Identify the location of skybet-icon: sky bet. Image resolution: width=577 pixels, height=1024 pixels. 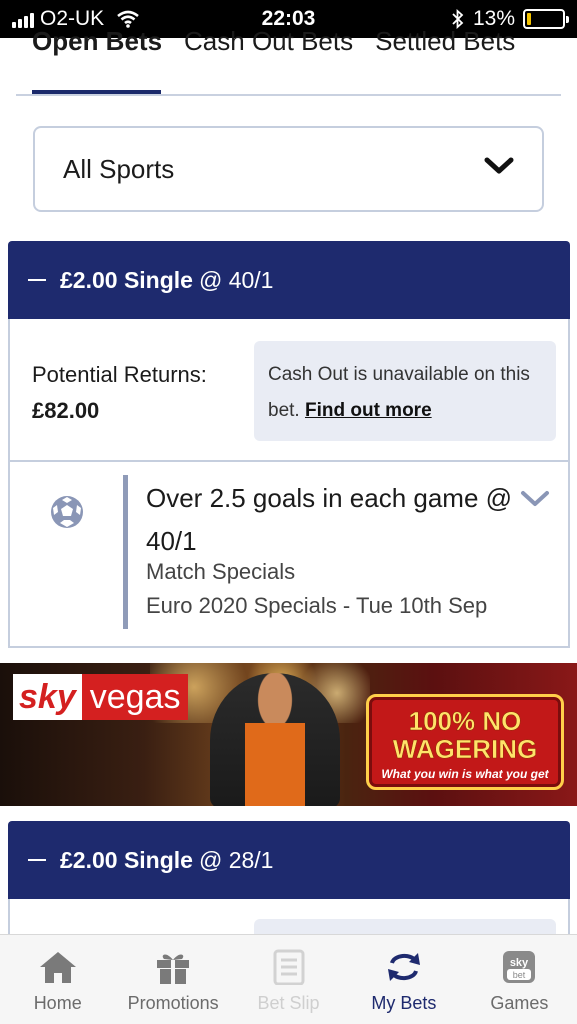
(519, 967).